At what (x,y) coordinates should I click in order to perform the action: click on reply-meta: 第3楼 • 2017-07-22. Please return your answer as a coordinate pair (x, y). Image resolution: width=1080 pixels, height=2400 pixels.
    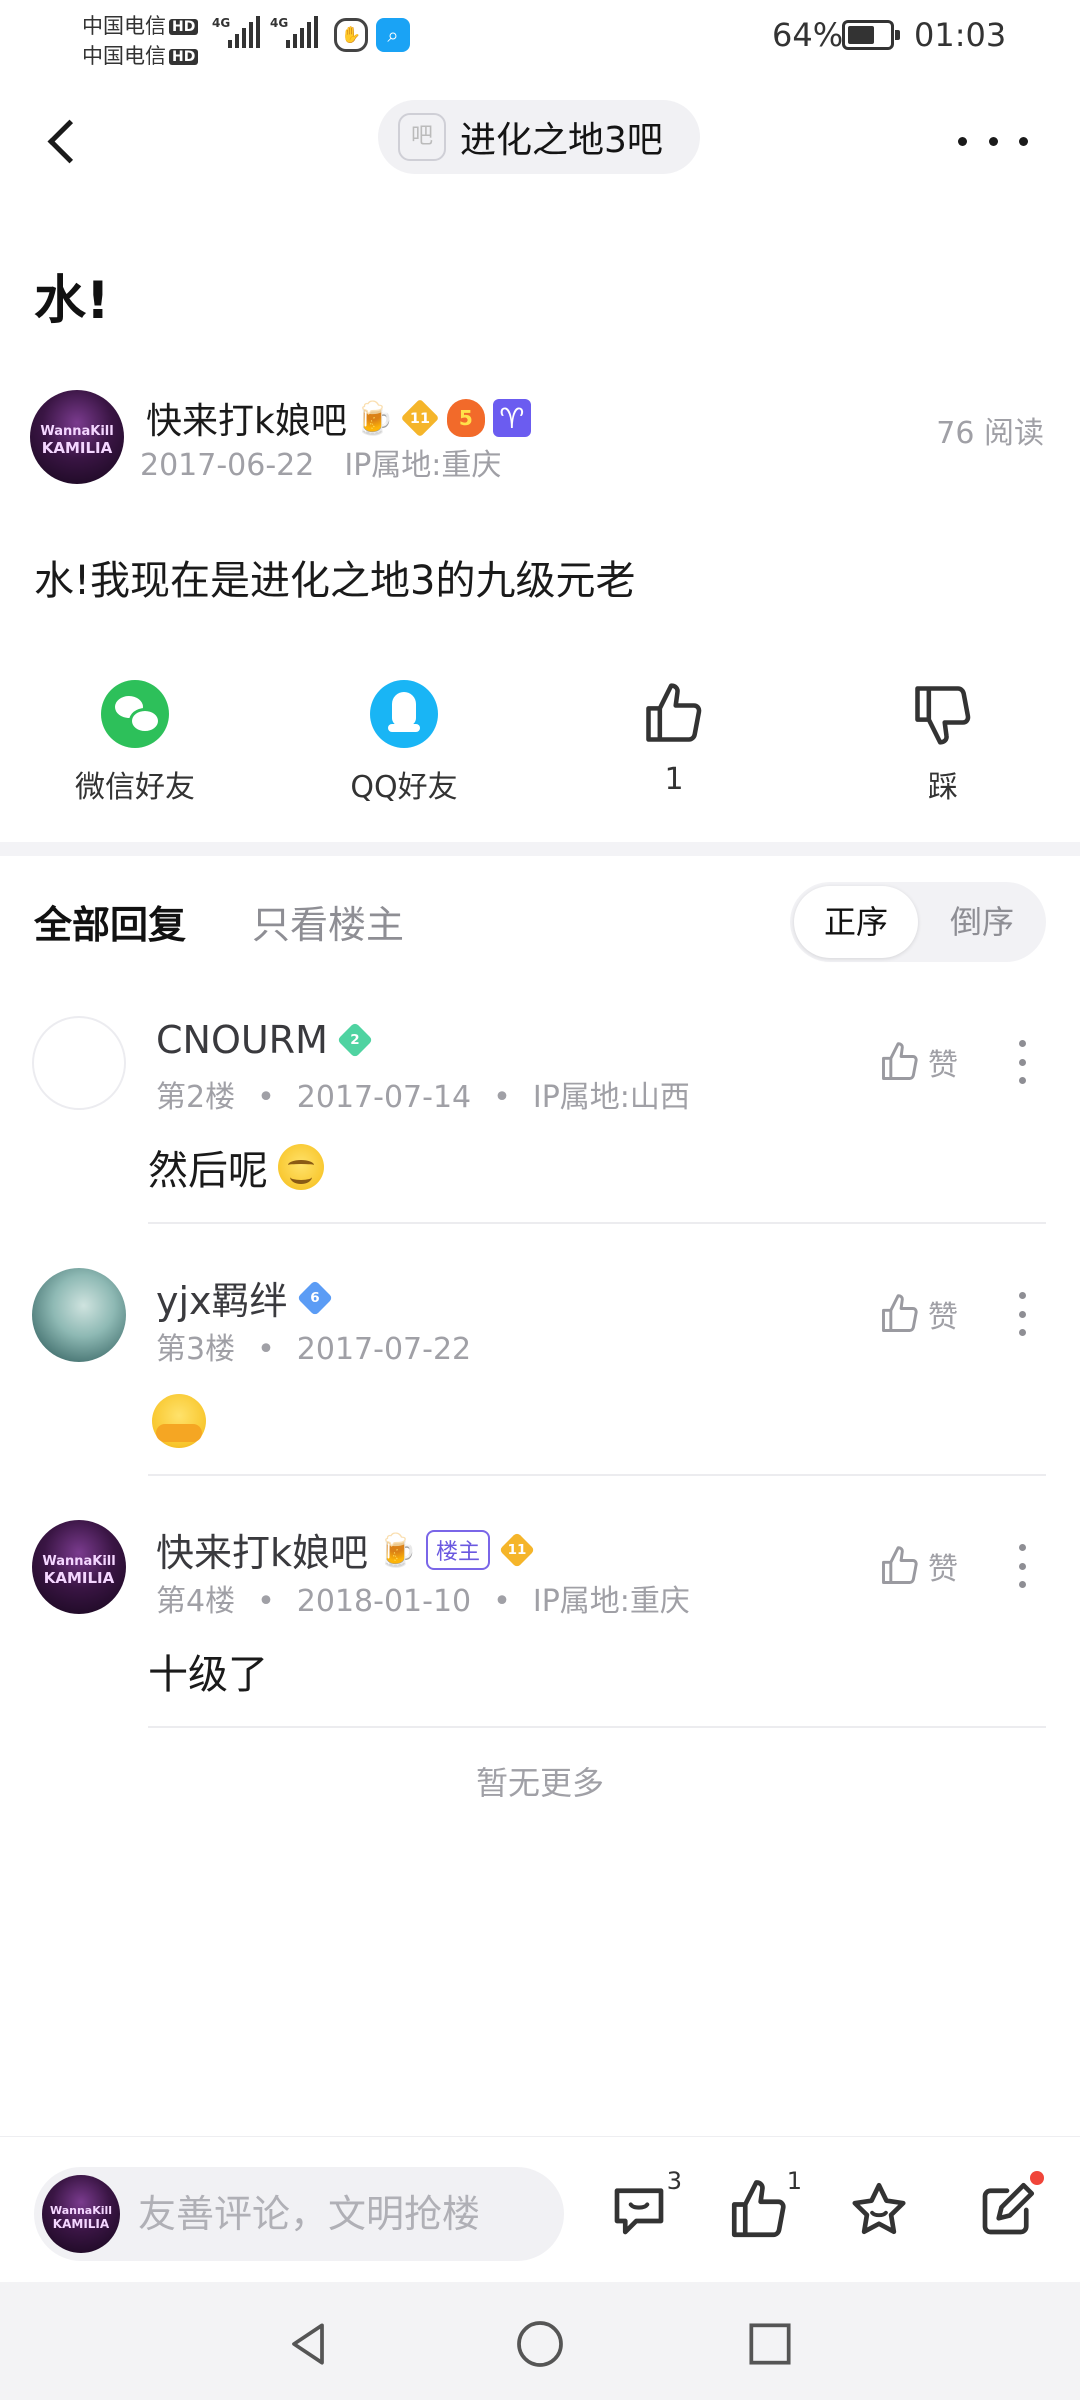
    Looking at the image, I should click on (314, 1349).